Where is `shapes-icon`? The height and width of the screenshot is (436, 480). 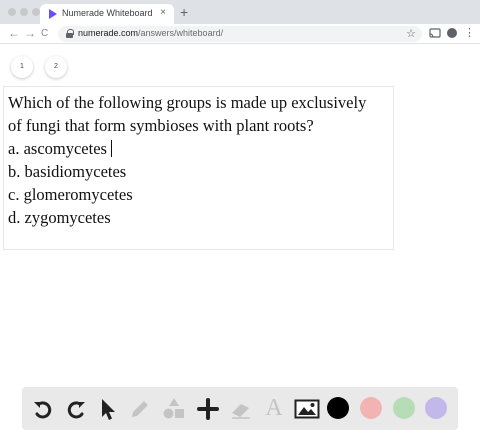 shapes-icon is located at coordinates (174, 409).